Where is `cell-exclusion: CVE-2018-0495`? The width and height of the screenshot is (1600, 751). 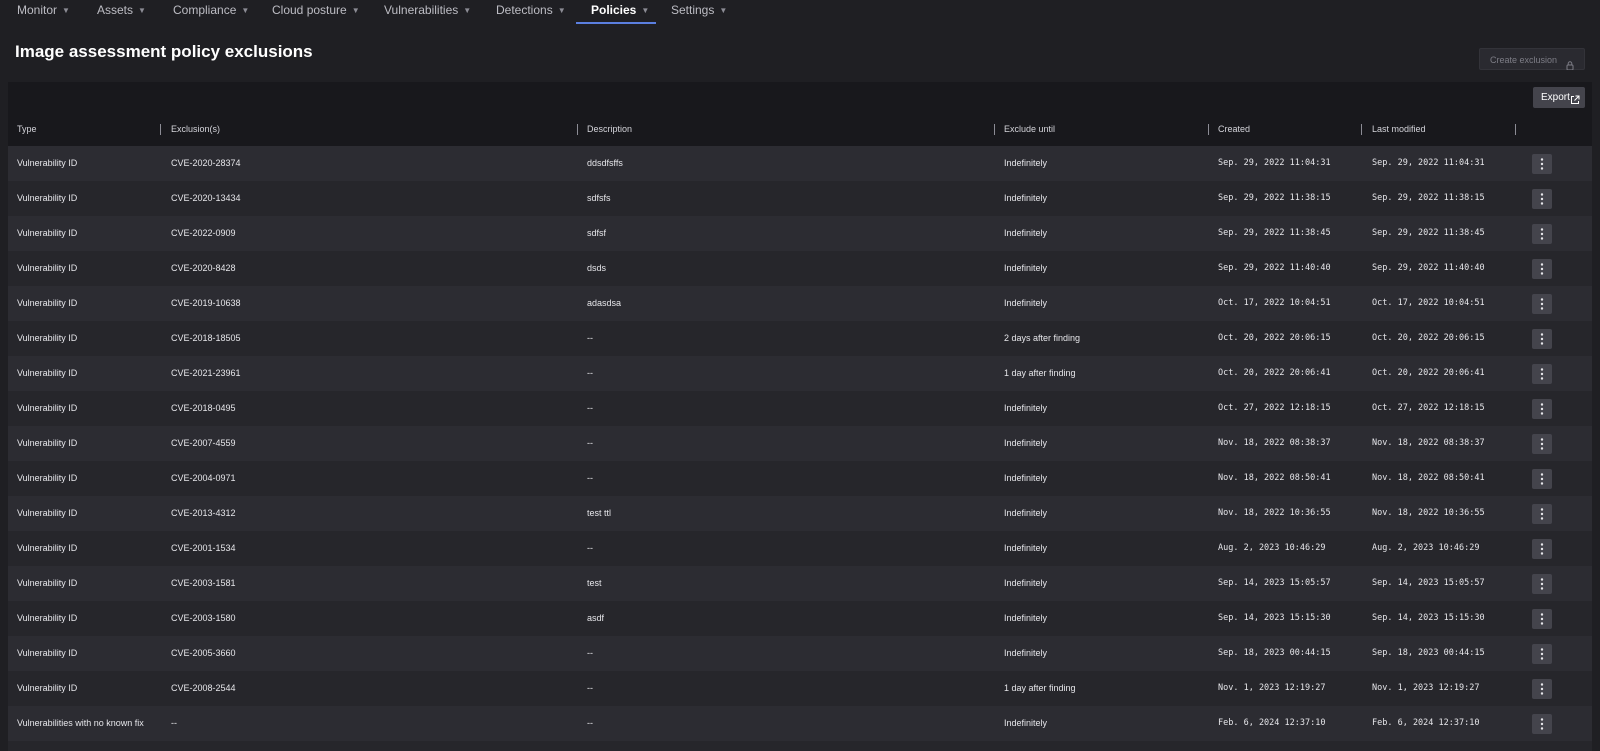
cell-exclusion: CVE-2018-0495 is located at coordinates (203, 408).